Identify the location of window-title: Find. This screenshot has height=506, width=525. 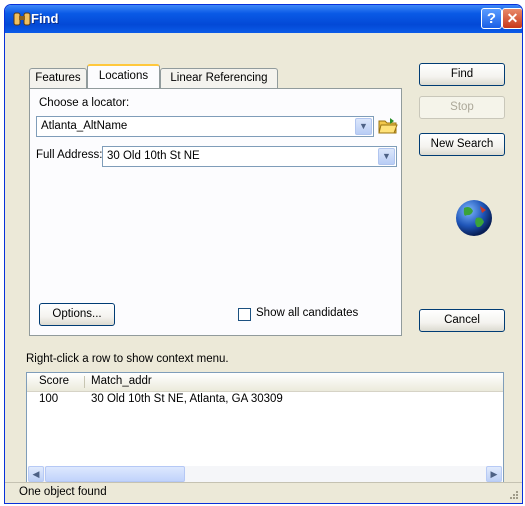
(45, 18).